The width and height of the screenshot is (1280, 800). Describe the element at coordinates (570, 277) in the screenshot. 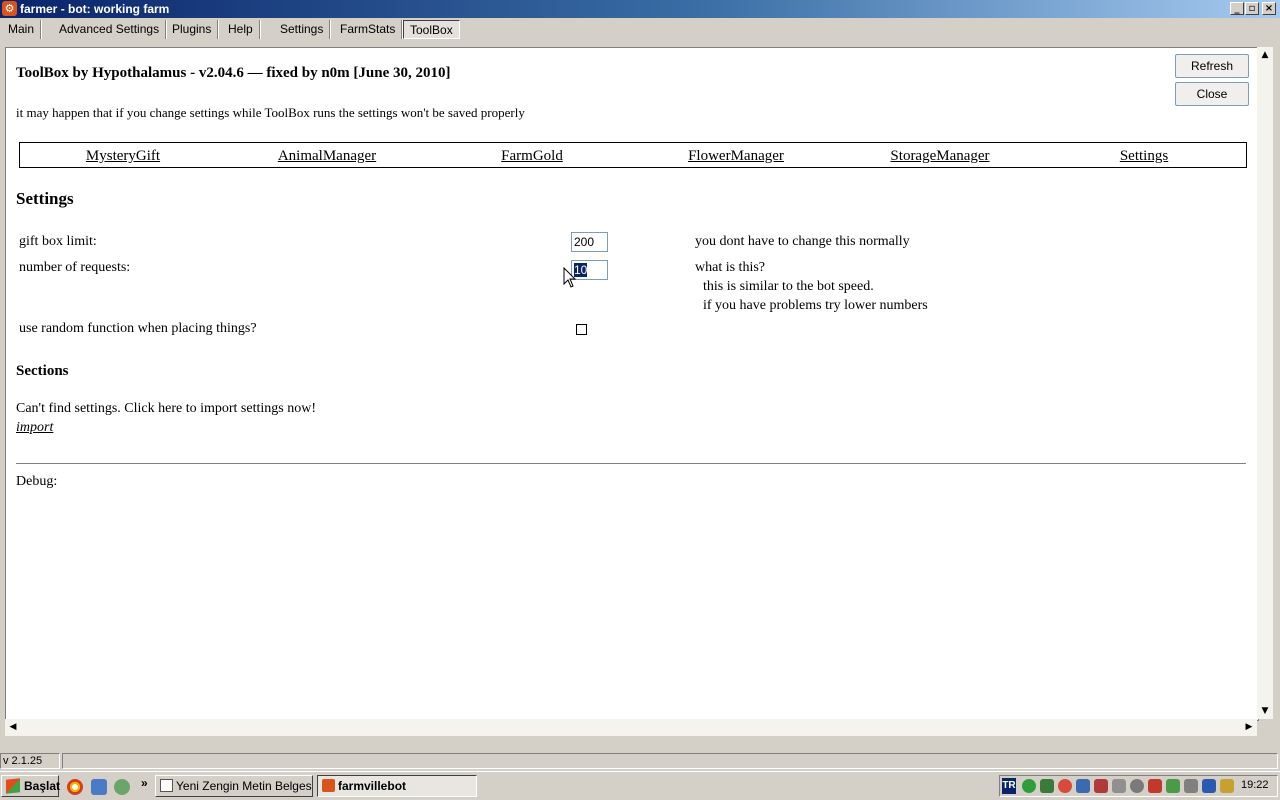

I see `mouse-cursor-icon` at that location.